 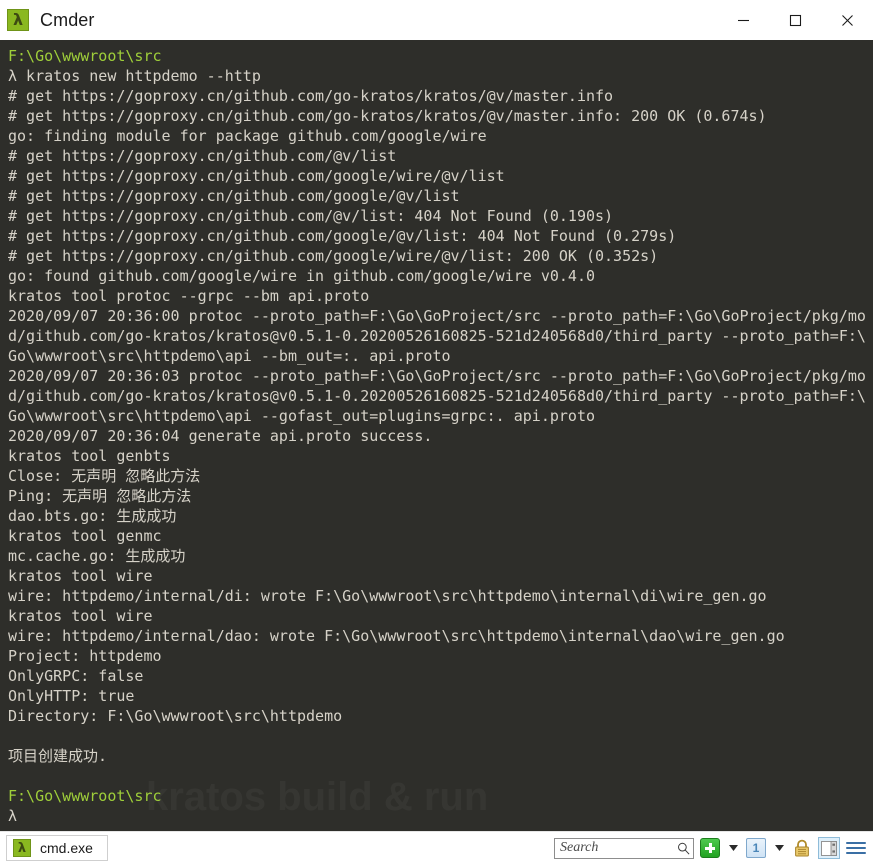 What do you see at coordinates (85, 656) in the screenshot?
I see `terminal-line: Project: httpdemo` at bounding box center [85, 656].